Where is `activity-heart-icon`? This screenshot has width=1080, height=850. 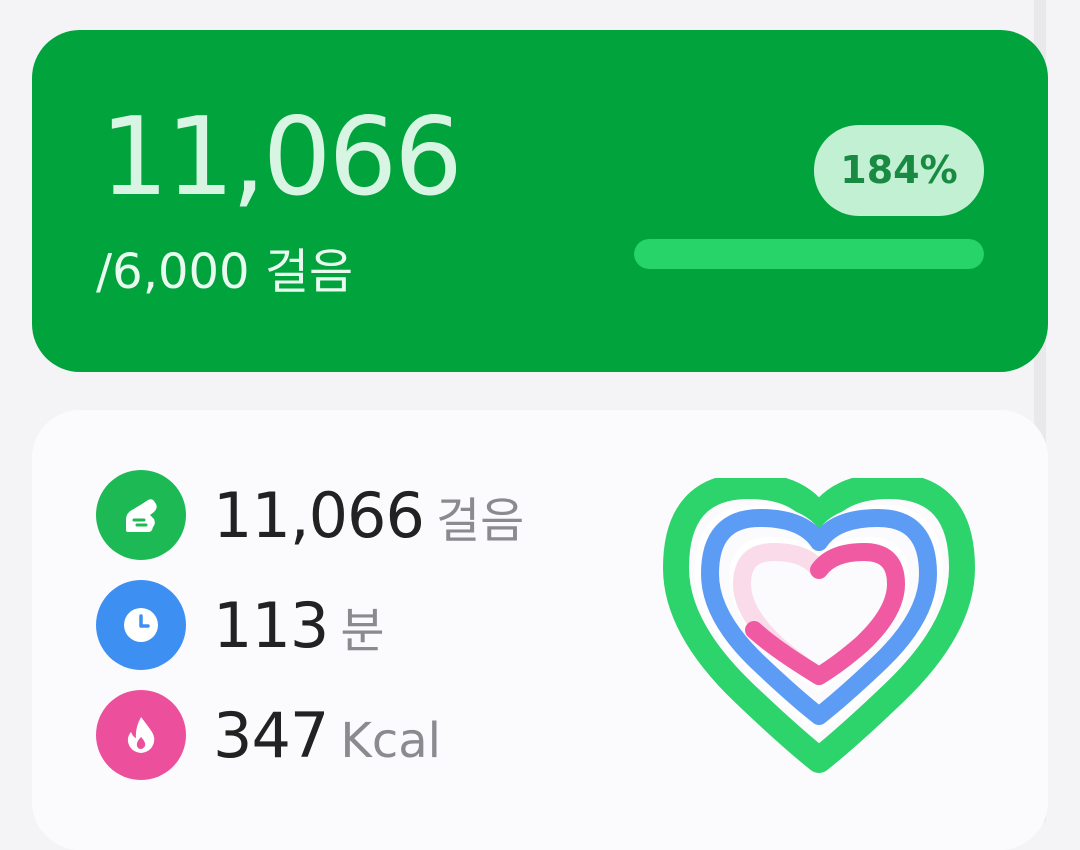
activity-heart-icon is located at coordinates (819, 625).